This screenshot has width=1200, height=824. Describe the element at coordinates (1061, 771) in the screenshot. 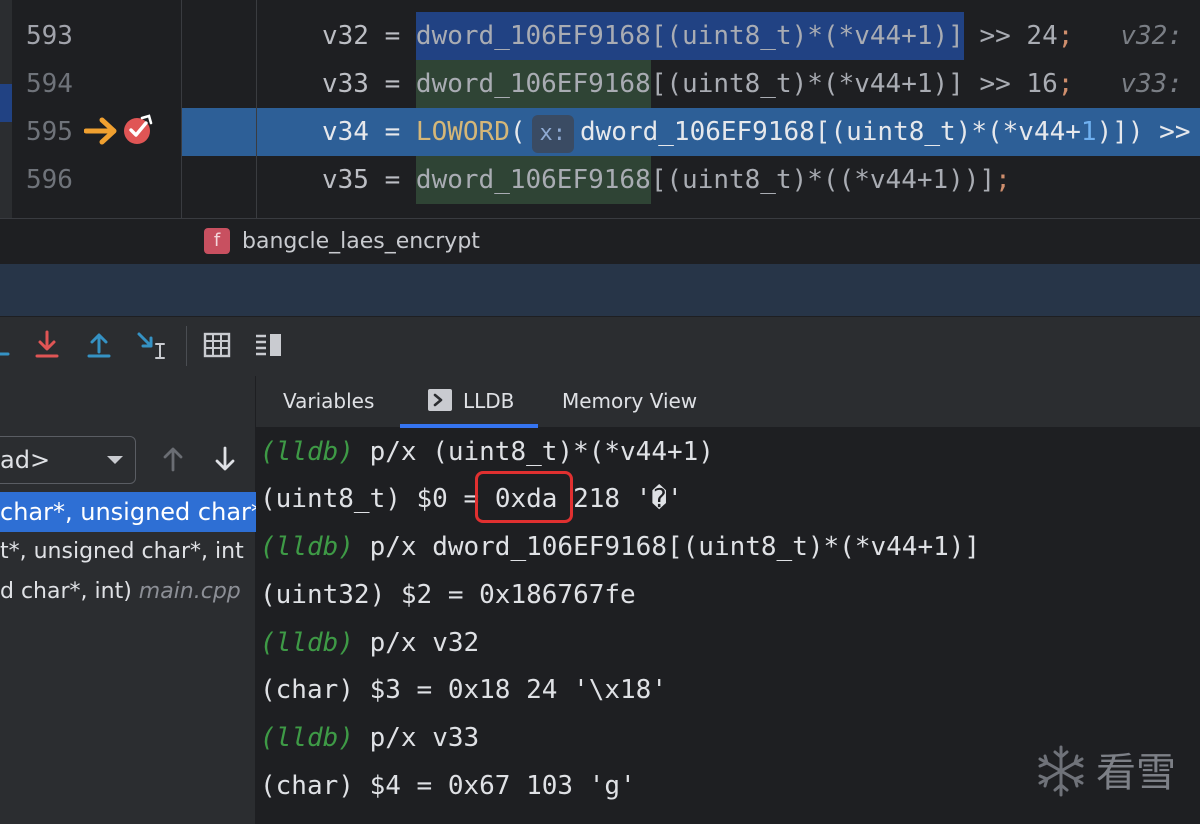

I see `snowflake-icon` at that location.